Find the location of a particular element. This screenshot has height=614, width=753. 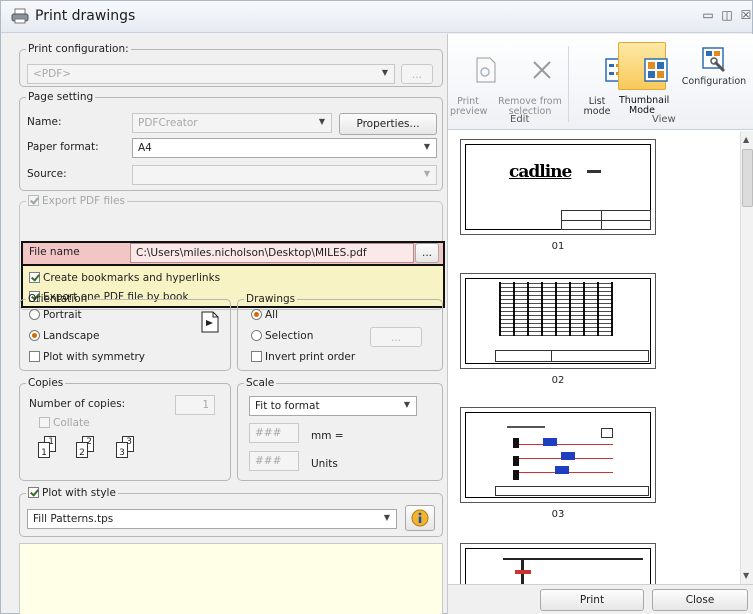

list-mode-button: List mode is located at coordinates (604, 91).